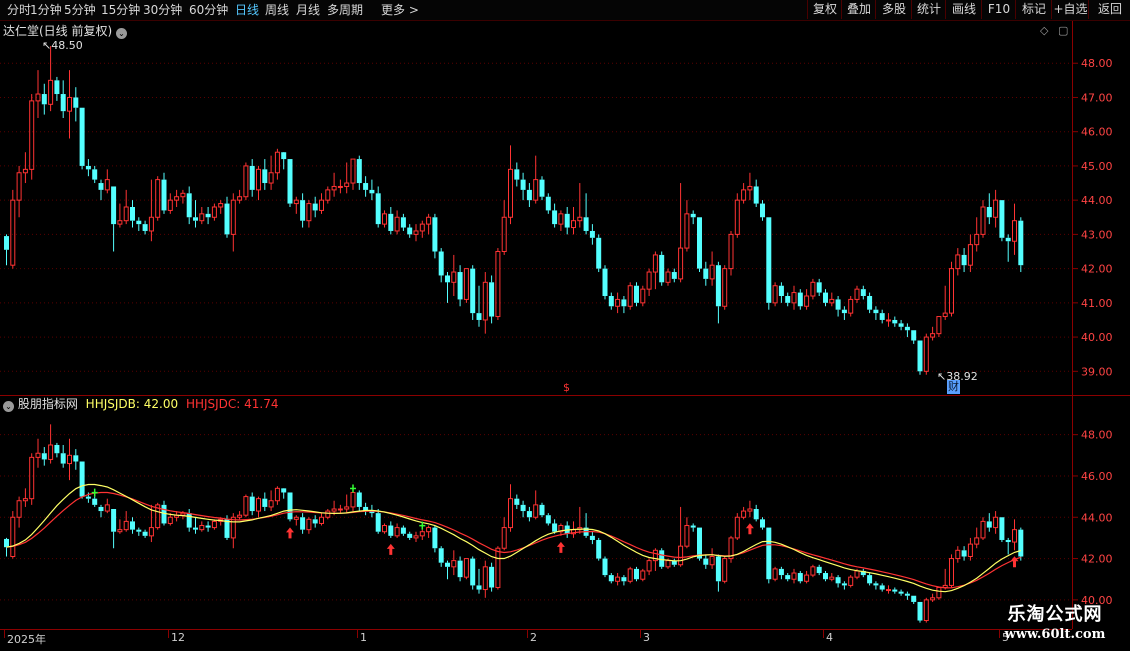 This screenshot has height=651, width=1130. I want to click on diamond-icon: ◇, so click(1044, 30).